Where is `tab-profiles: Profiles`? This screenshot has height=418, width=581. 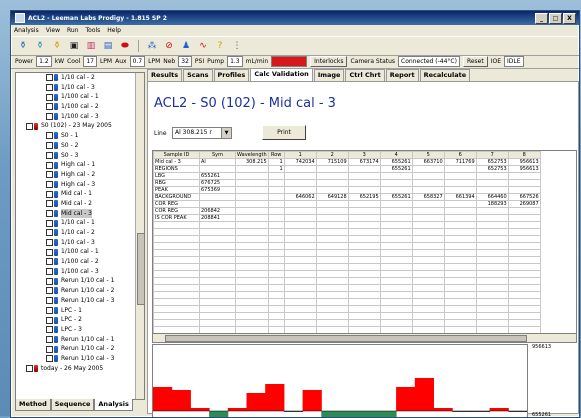
tab-profiles: Profiles is located at coordinates (232, 75).